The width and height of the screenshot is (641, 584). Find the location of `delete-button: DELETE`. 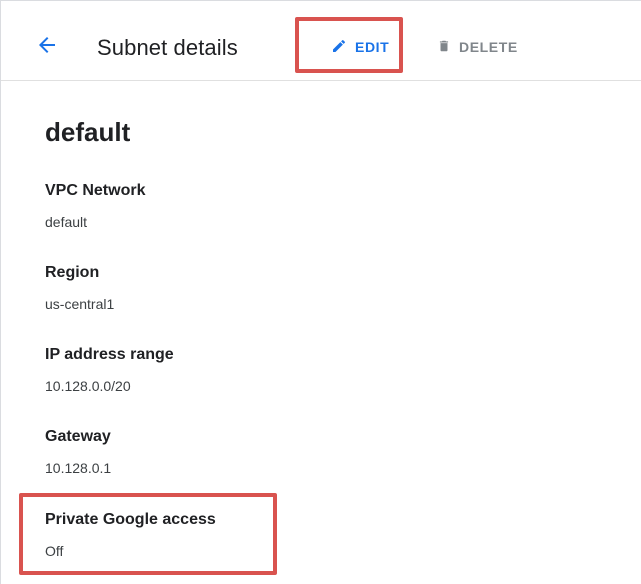

delete-button: DELETE is located at coordinates (477, 47).